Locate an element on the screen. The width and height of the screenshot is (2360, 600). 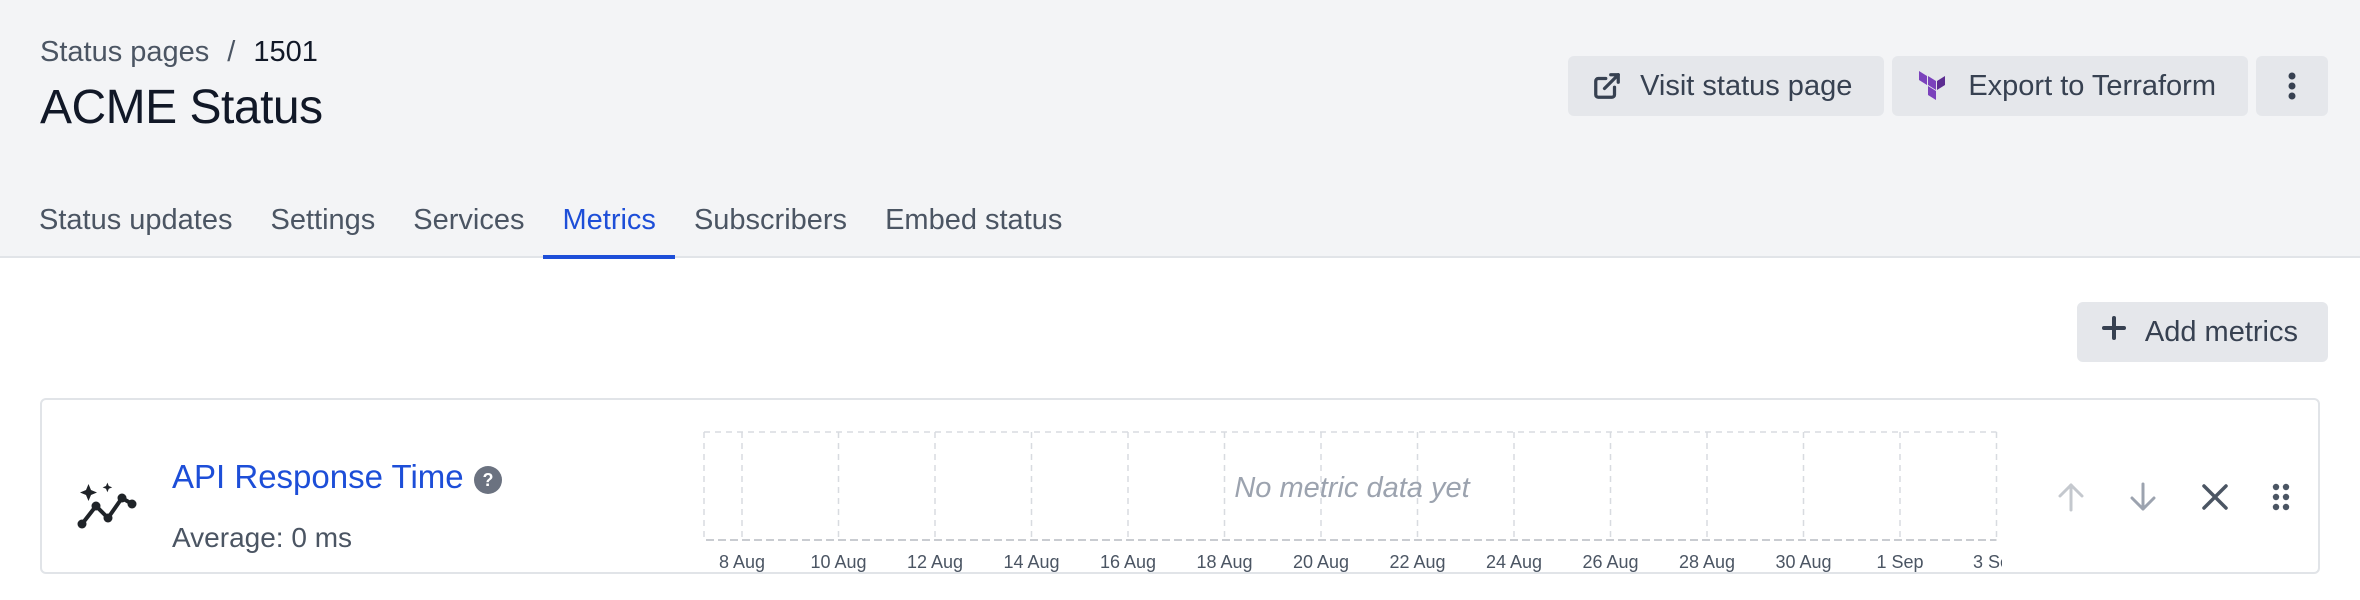
no-data-message: No metric data yet is located at coordinates (1352, 488).